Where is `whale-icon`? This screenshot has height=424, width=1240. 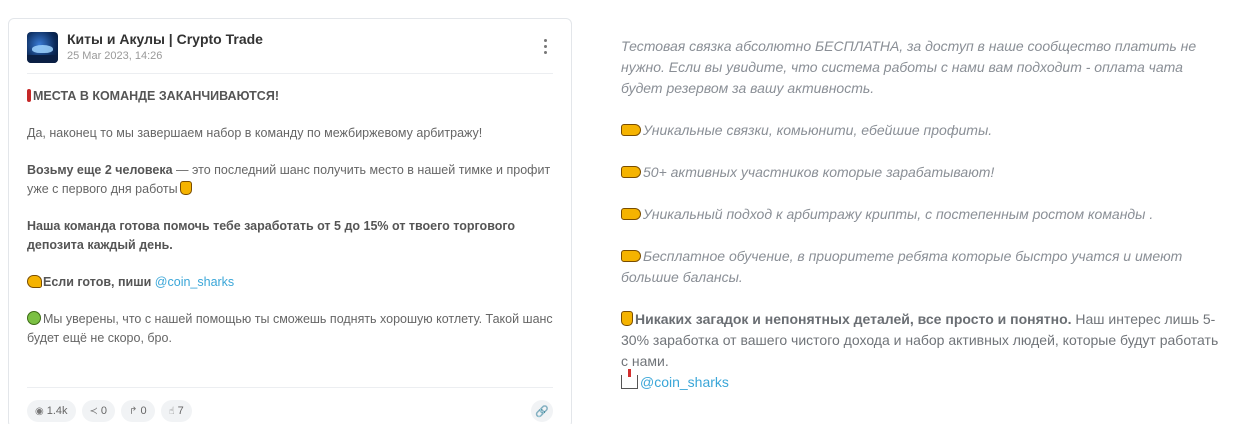
whale-icon is located at coordinates (42, 49).